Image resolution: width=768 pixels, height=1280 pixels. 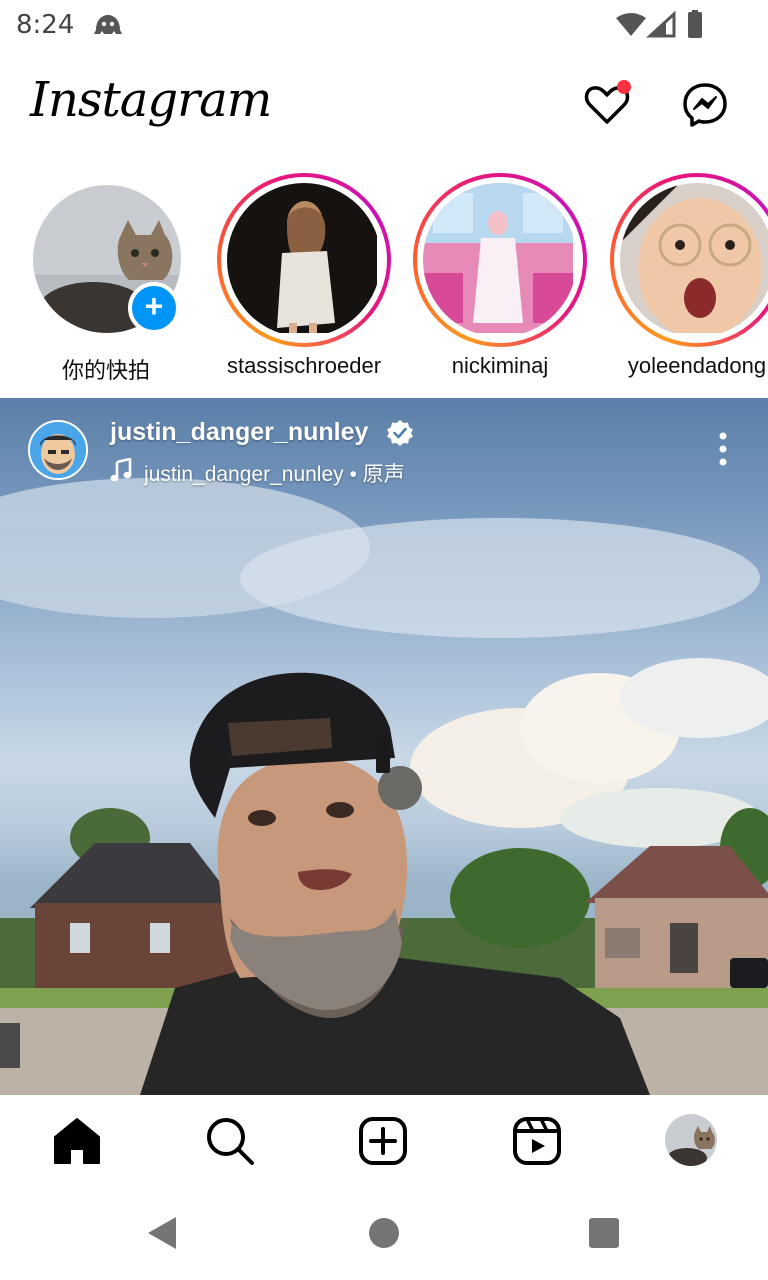 I want to click on back-icon, so click(x=162, y=1233).